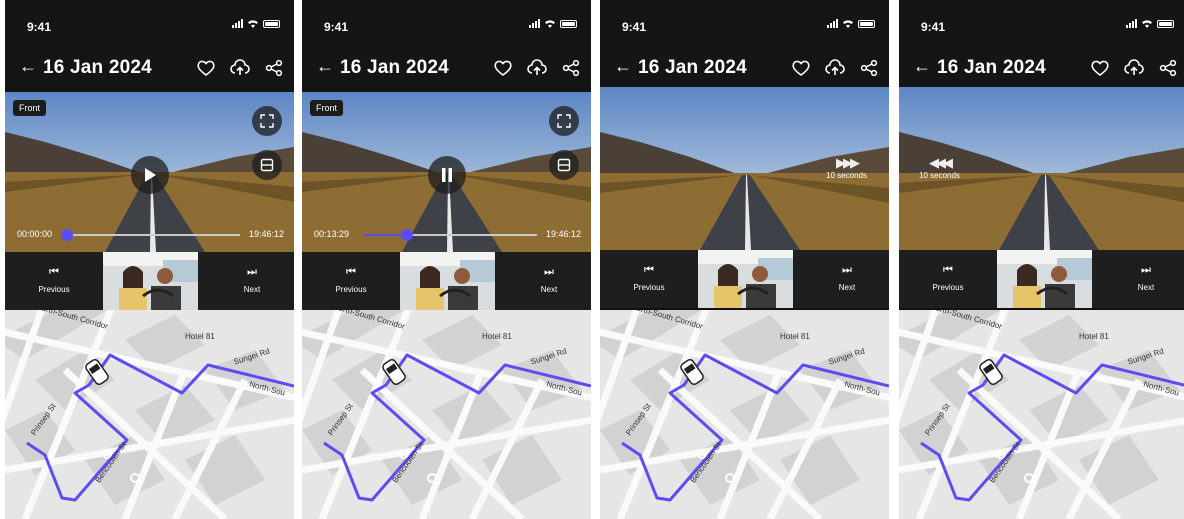  What do you see at coordinates (940, 162) in the screenshot?
I see `rewind-icon: ◀◀◀` at bounding box center [940, 162].